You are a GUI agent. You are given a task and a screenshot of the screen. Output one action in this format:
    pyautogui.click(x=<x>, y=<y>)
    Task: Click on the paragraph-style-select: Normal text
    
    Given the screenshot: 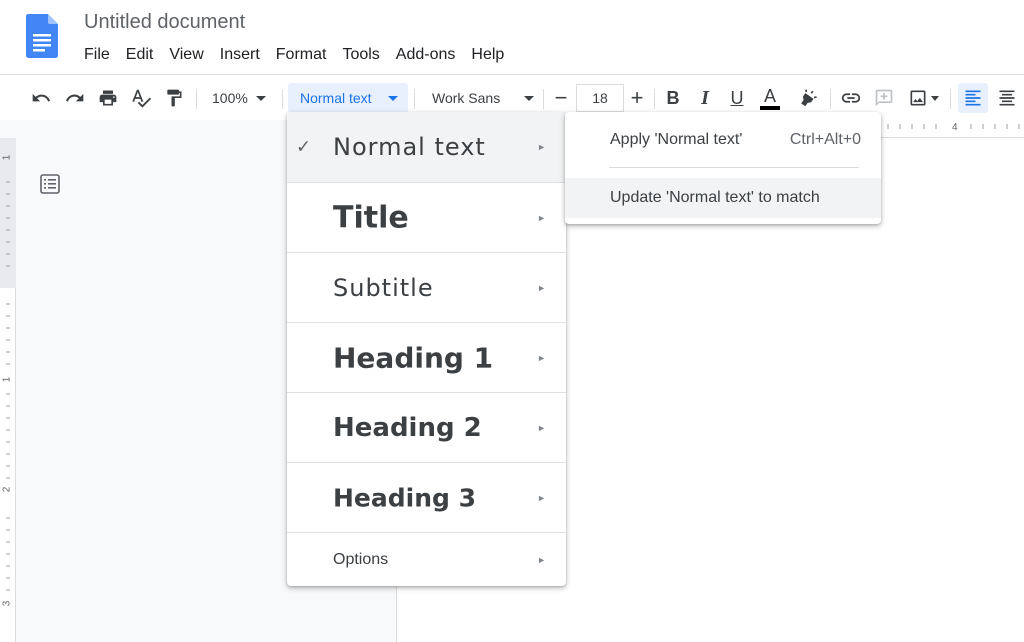 What is the action you would take?
    pyautogui.click(x=348, y=98)
    